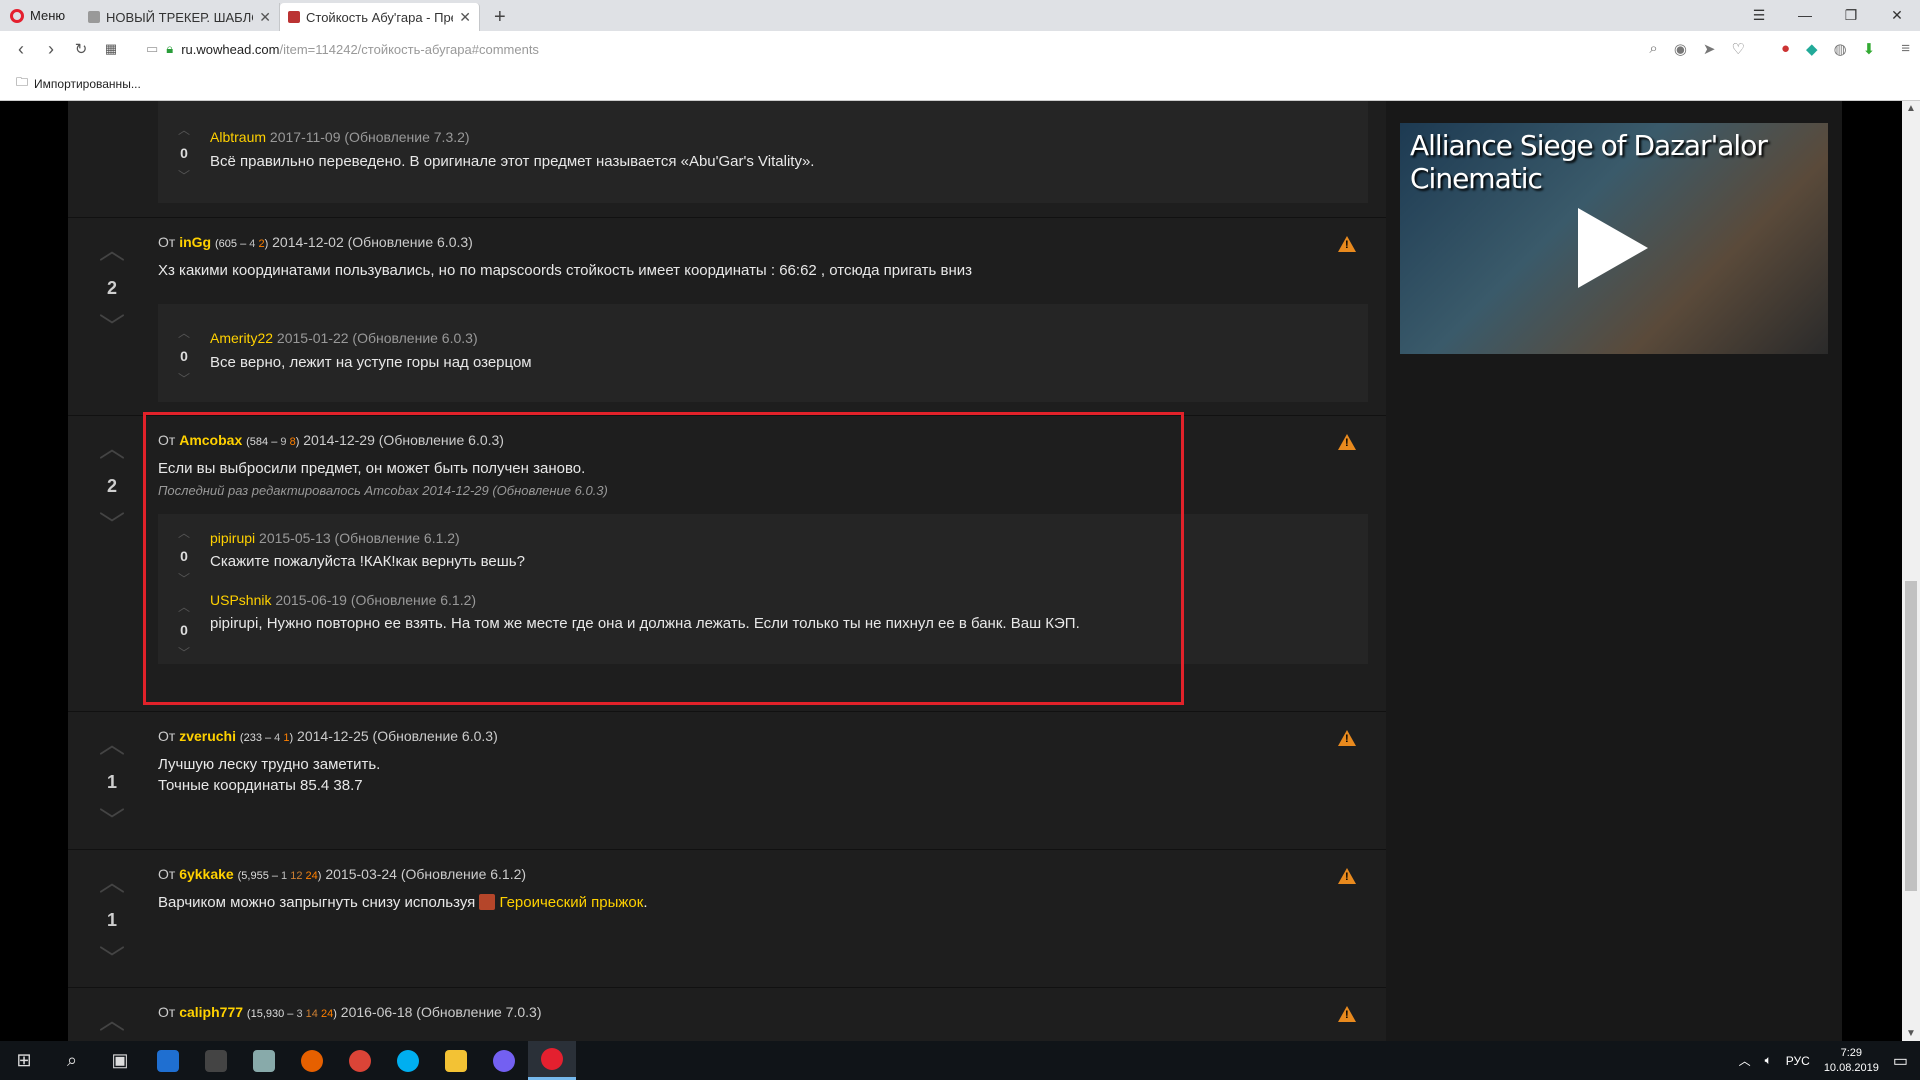 The width and height of the screenshot is (1920, 1080). What do you see at coordinates (296, 876) in the screenshot?
I see `achievement-count: 12` at bounding box center [296, 876].